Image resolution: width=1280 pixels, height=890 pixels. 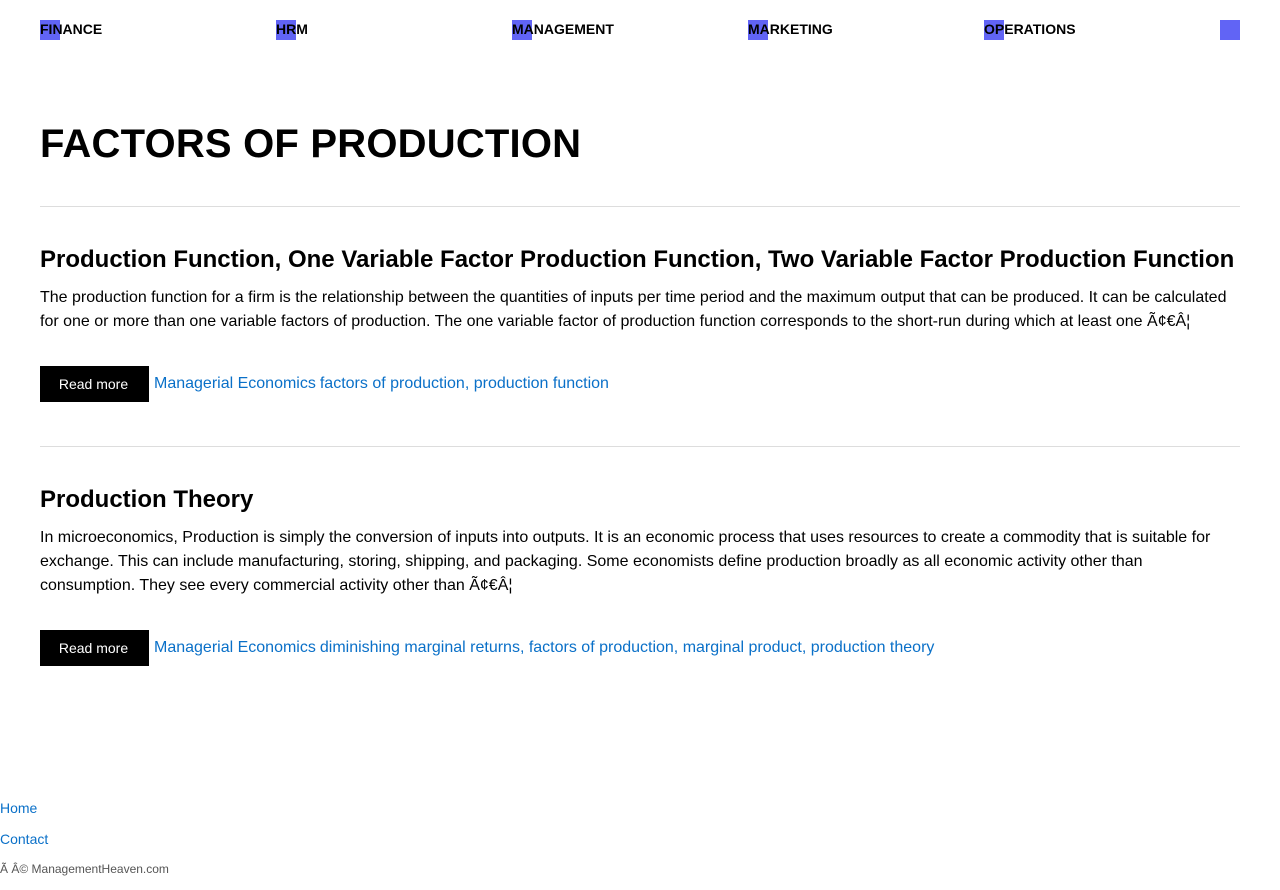 I want to click on footer-link-contact: Contact, so click(x=84, y=846).